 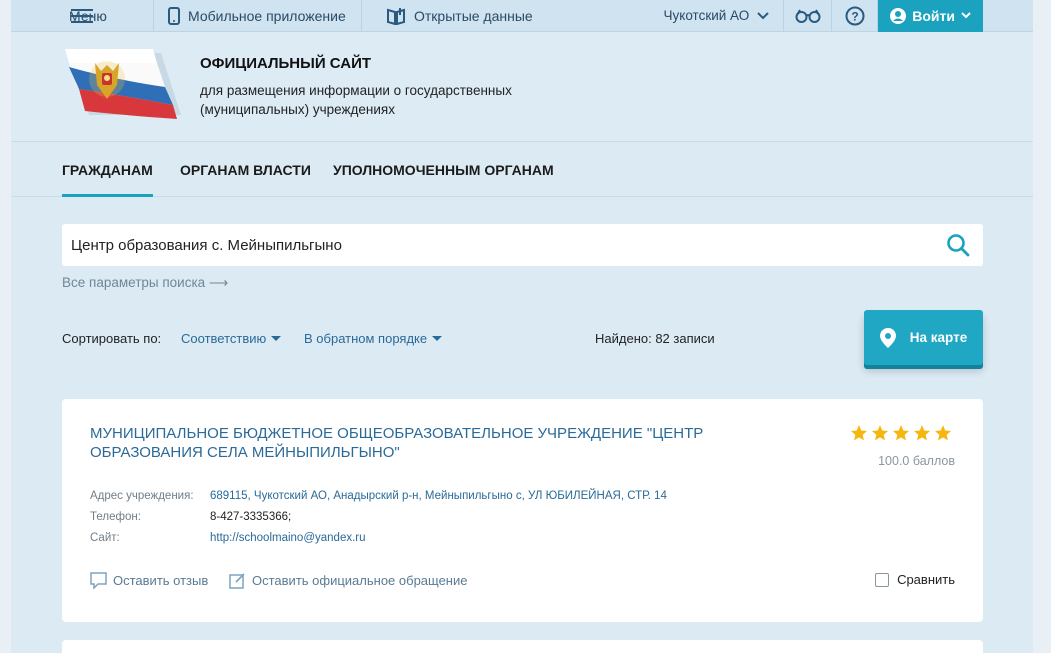 I want to click on region-label: Чукотский АО, so click(x=706, y=15).